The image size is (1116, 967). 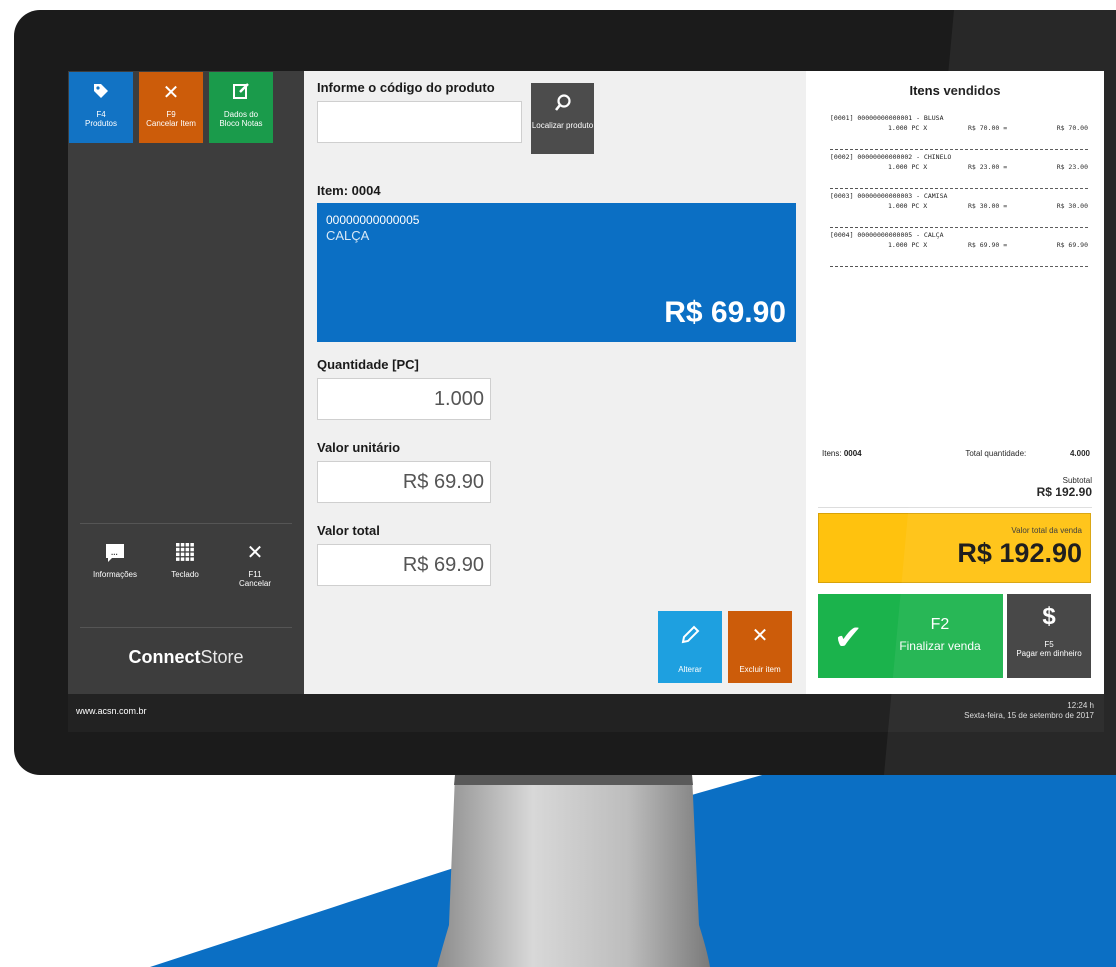 I want to click on item-name: CALÇA, so click(x=348, y=235).